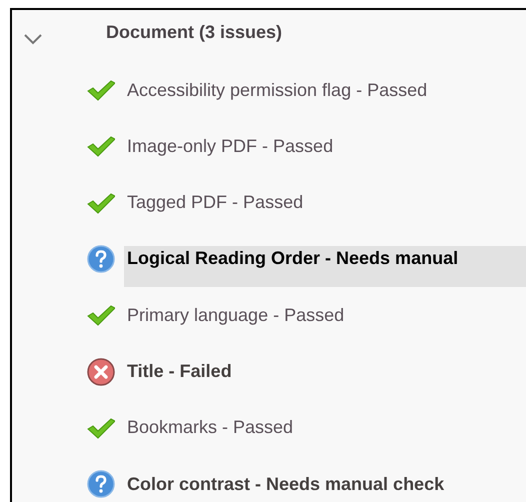 The height and width of the screenshot is (502, 526). I want to click on check-result-item: Image-only PDF - Passed, so click(237, 146).